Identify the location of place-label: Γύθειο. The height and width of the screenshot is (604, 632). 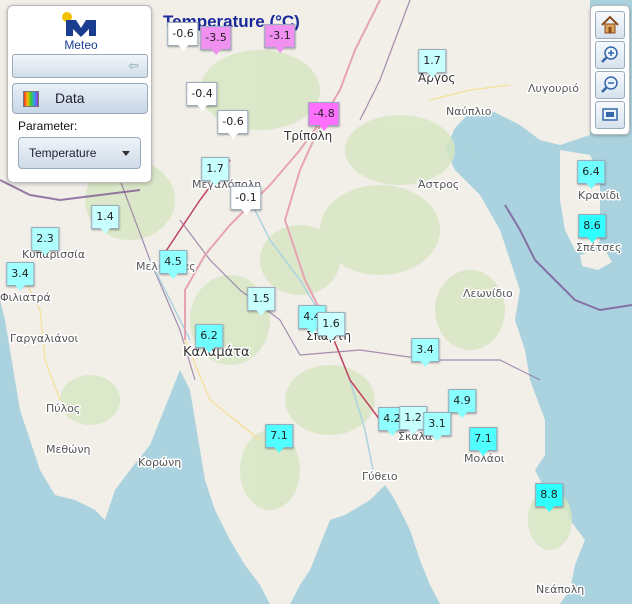
(380, 476).